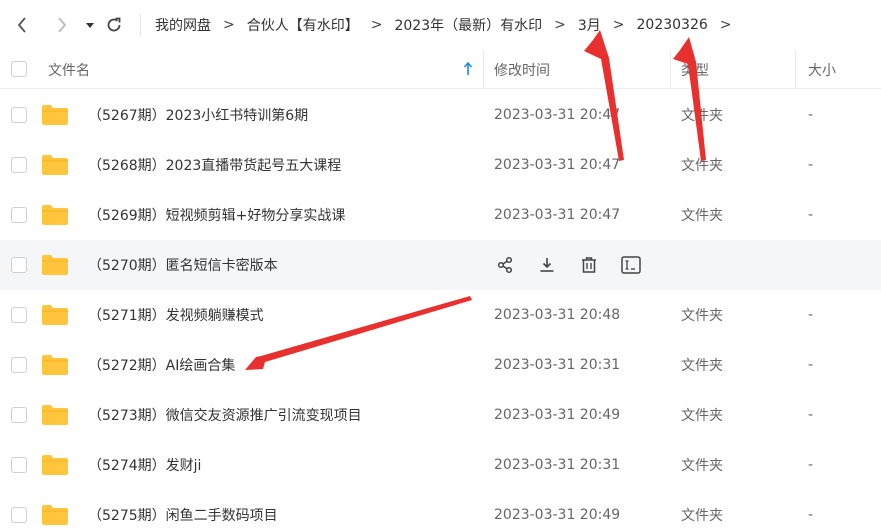 Image resolution: width=881 pixels, height=532 pixels. I want to click on breadcrumb-item-march: 3月, so click(589, 25).